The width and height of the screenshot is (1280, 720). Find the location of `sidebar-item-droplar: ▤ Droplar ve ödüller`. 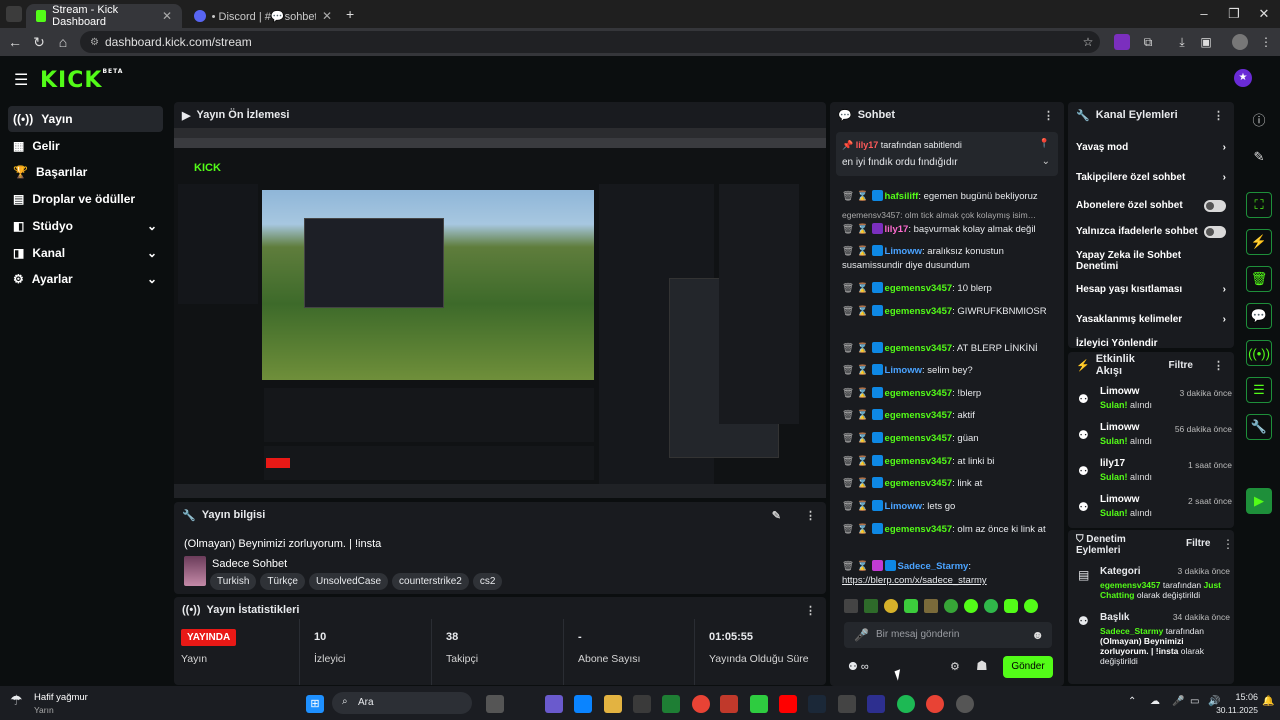

sidebar-item-droplar: ▤ Droplar ve ödüller is located at coordinates (85, 199).